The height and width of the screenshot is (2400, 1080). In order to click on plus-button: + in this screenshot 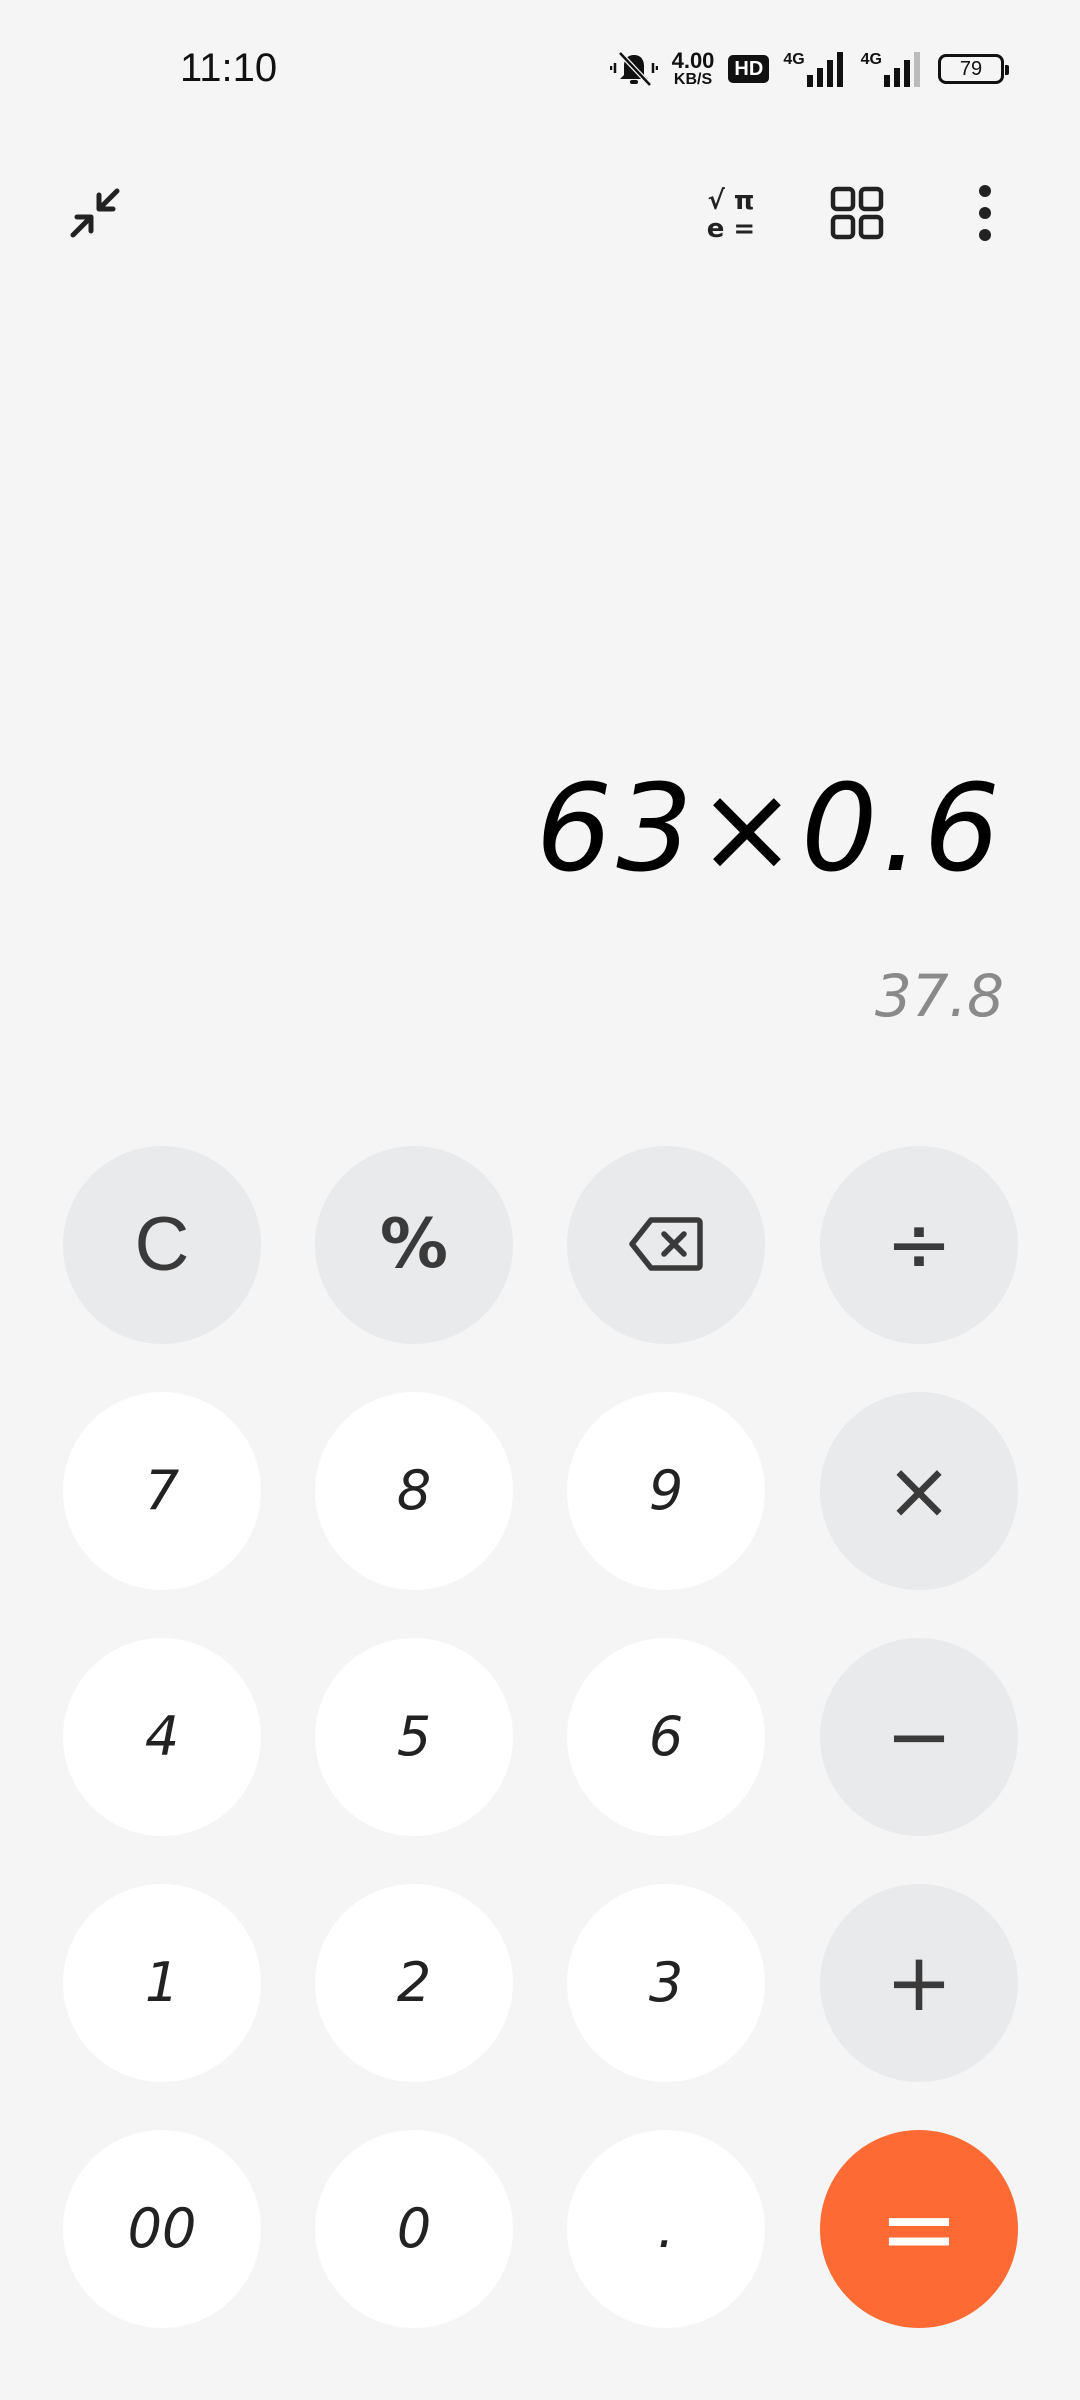, I will do `click(919, 1983)`.